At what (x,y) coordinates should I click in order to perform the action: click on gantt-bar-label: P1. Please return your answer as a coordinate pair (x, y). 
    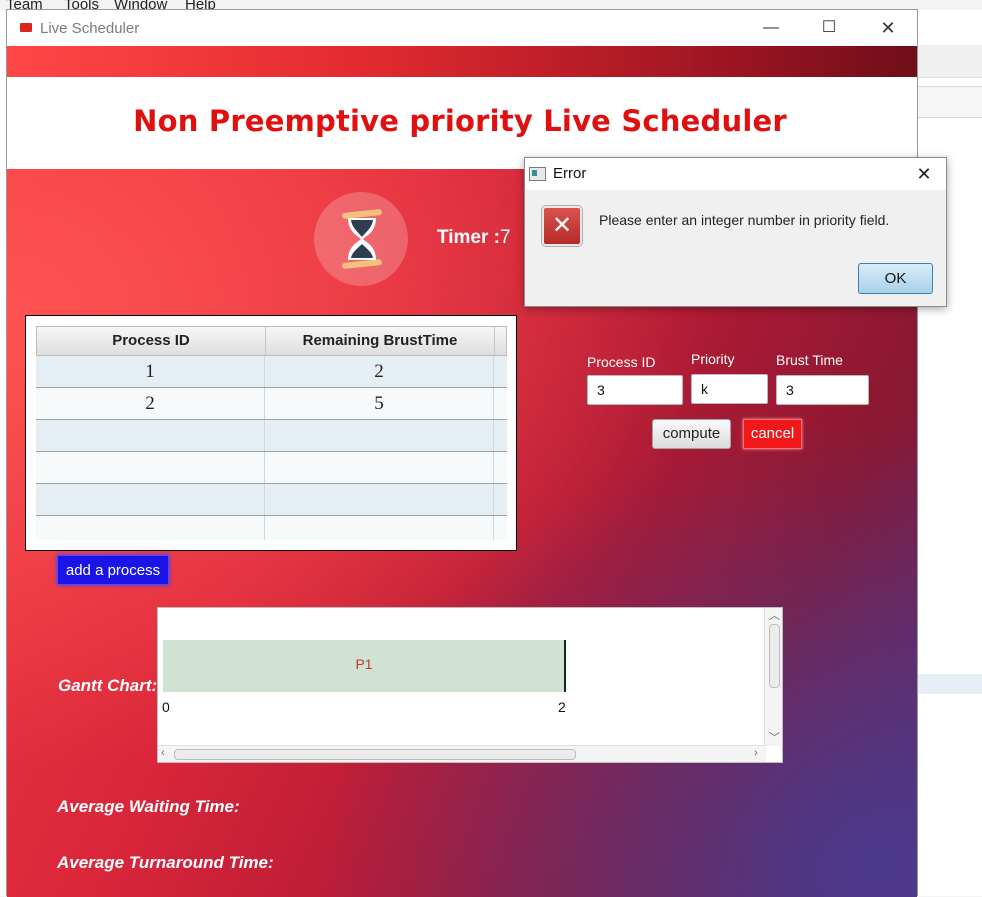
    Looking at the image, I should click on (364, 664).